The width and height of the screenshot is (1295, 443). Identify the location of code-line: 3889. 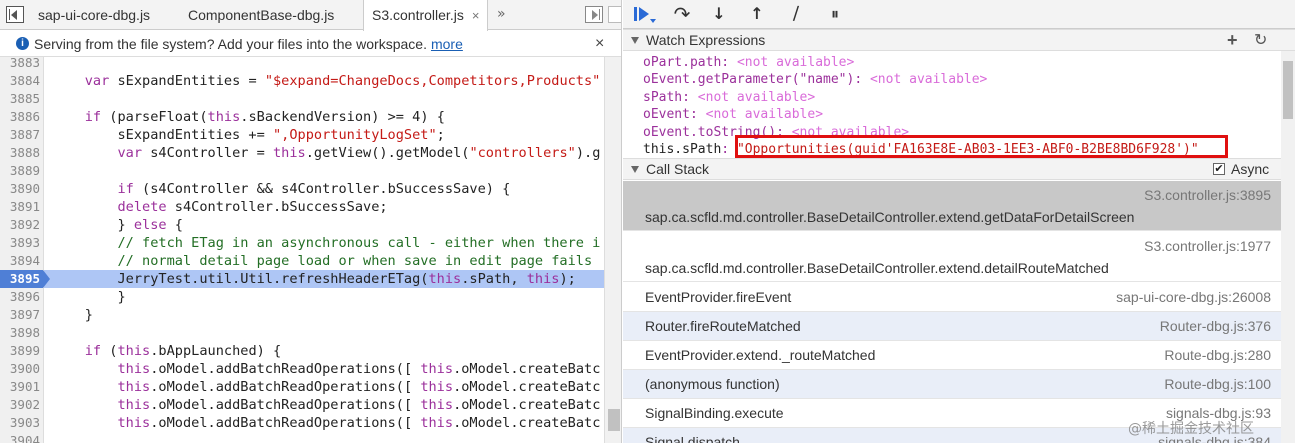
(302, 171).